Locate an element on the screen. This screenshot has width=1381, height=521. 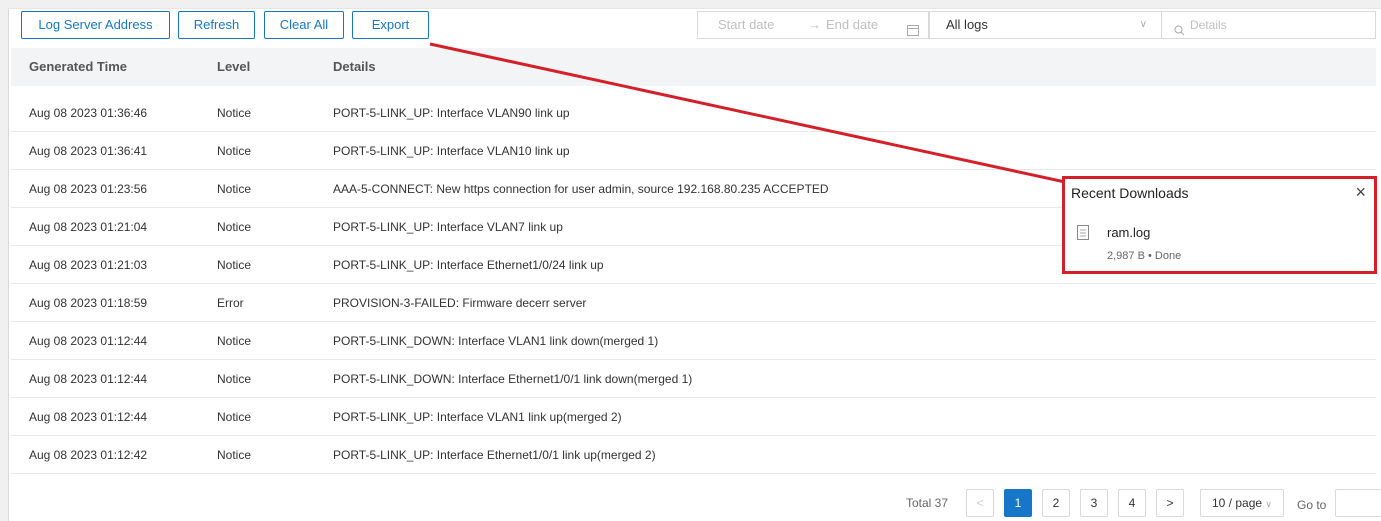
pagination-page-3: 3 is located at coordinates (1094, 503).